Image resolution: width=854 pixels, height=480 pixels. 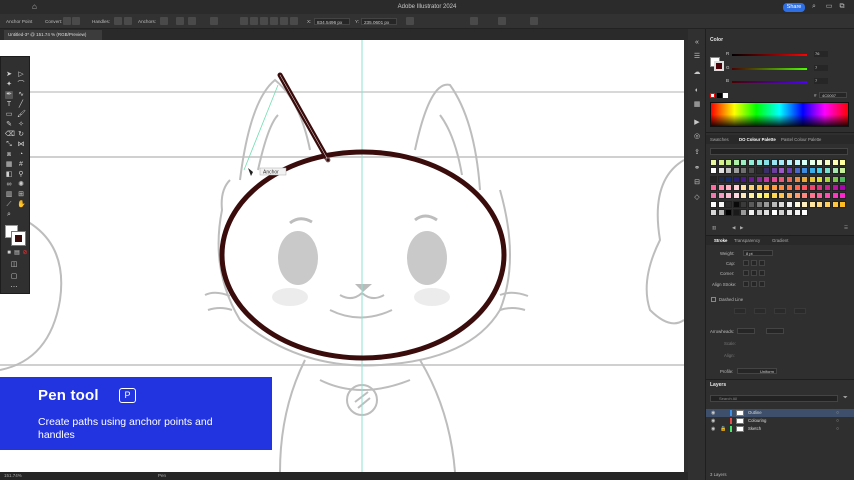 I want to click on rotate-tool-icon: ↻, so click(x=21, y=135).